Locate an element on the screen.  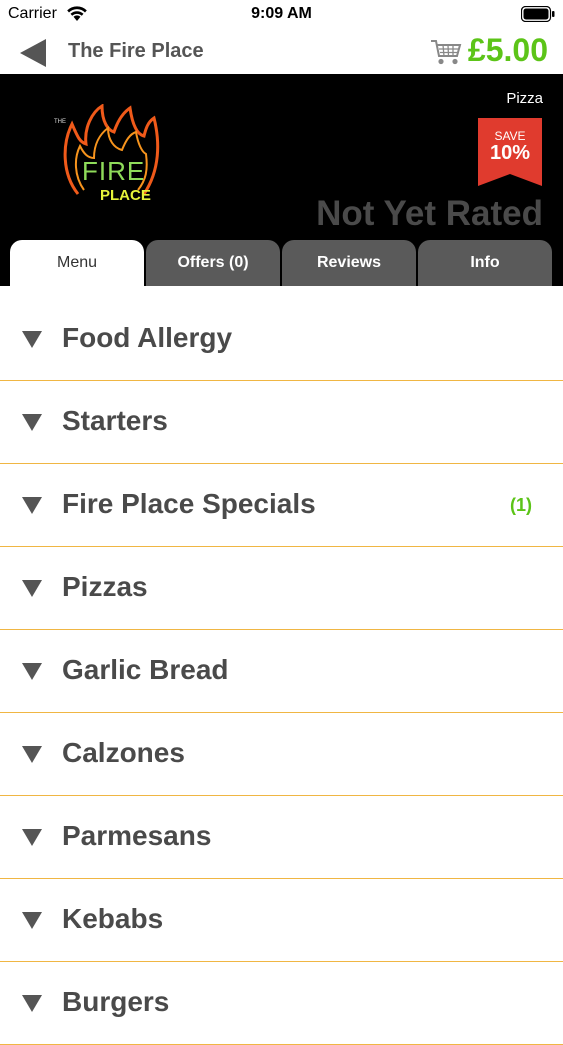
menu-category-kebabs: Kebabs is located at coordinates (281, 920).